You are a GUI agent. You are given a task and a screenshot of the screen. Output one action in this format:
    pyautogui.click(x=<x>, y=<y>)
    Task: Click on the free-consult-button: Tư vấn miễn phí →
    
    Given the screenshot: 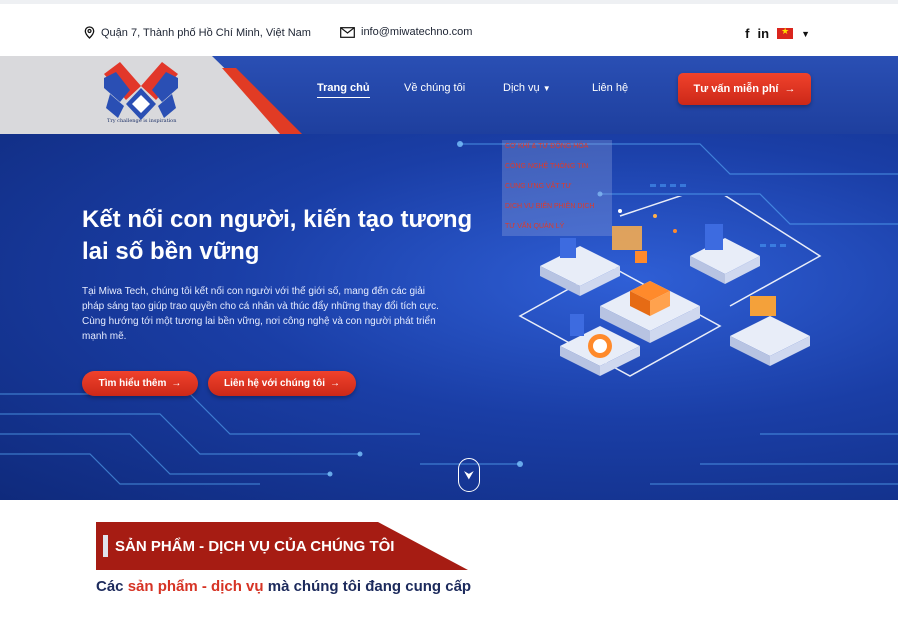 What is the action you would take?
    pyautogui.click(x=744, y=89)
    